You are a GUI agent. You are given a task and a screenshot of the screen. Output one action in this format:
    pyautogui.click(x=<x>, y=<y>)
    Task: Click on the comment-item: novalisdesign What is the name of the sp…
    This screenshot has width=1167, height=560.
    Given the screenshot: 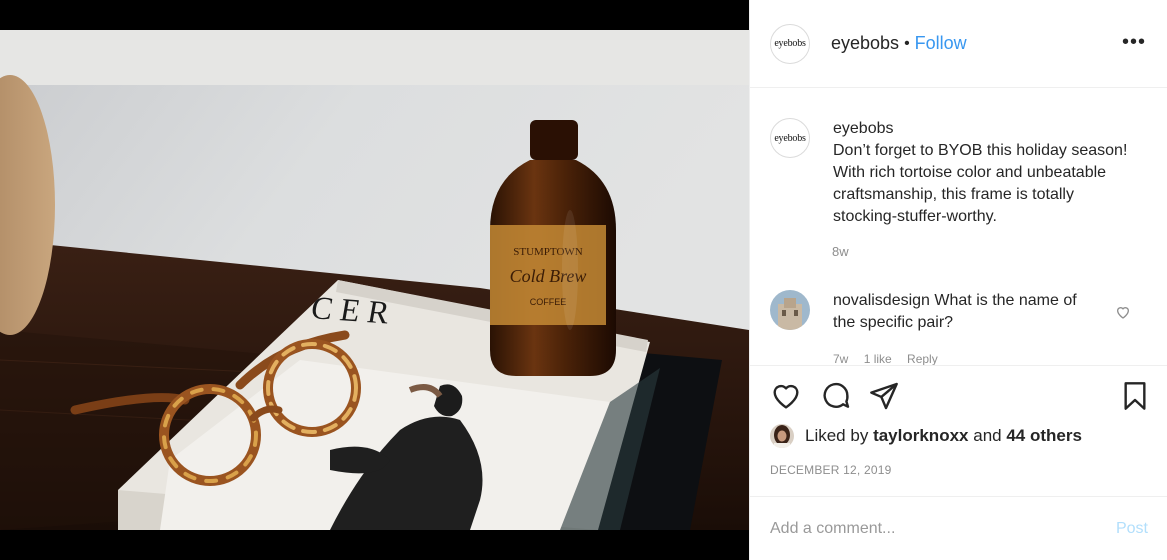 What is the action you would take?
    pyautogui.click(x=950, y=327)
    